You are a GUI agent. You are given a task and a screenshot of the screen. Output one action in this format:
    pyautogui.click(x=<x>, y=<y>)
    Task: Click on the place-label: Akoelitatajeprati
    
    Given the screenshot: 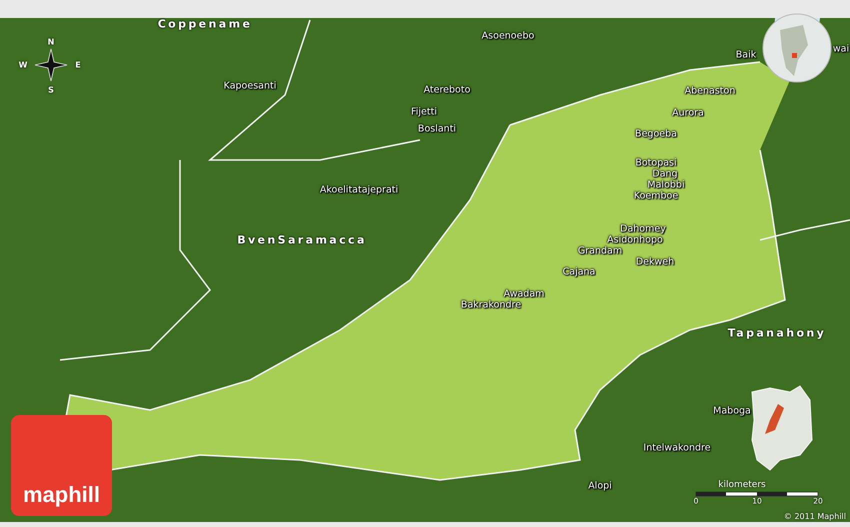 What is the action you would take?
    pyautogui.click(x=359, y=190)
    